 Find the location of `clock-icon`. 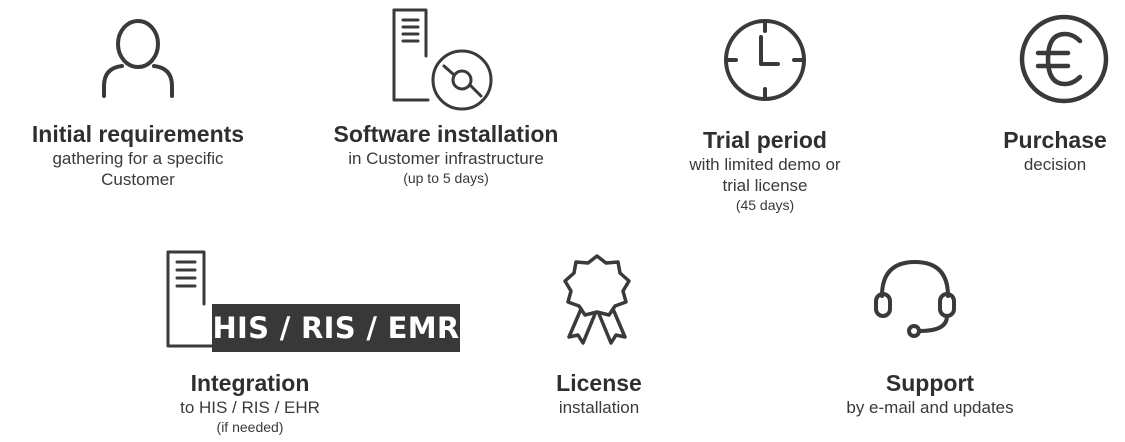

clock-icon is located at coordinates (765, 60).